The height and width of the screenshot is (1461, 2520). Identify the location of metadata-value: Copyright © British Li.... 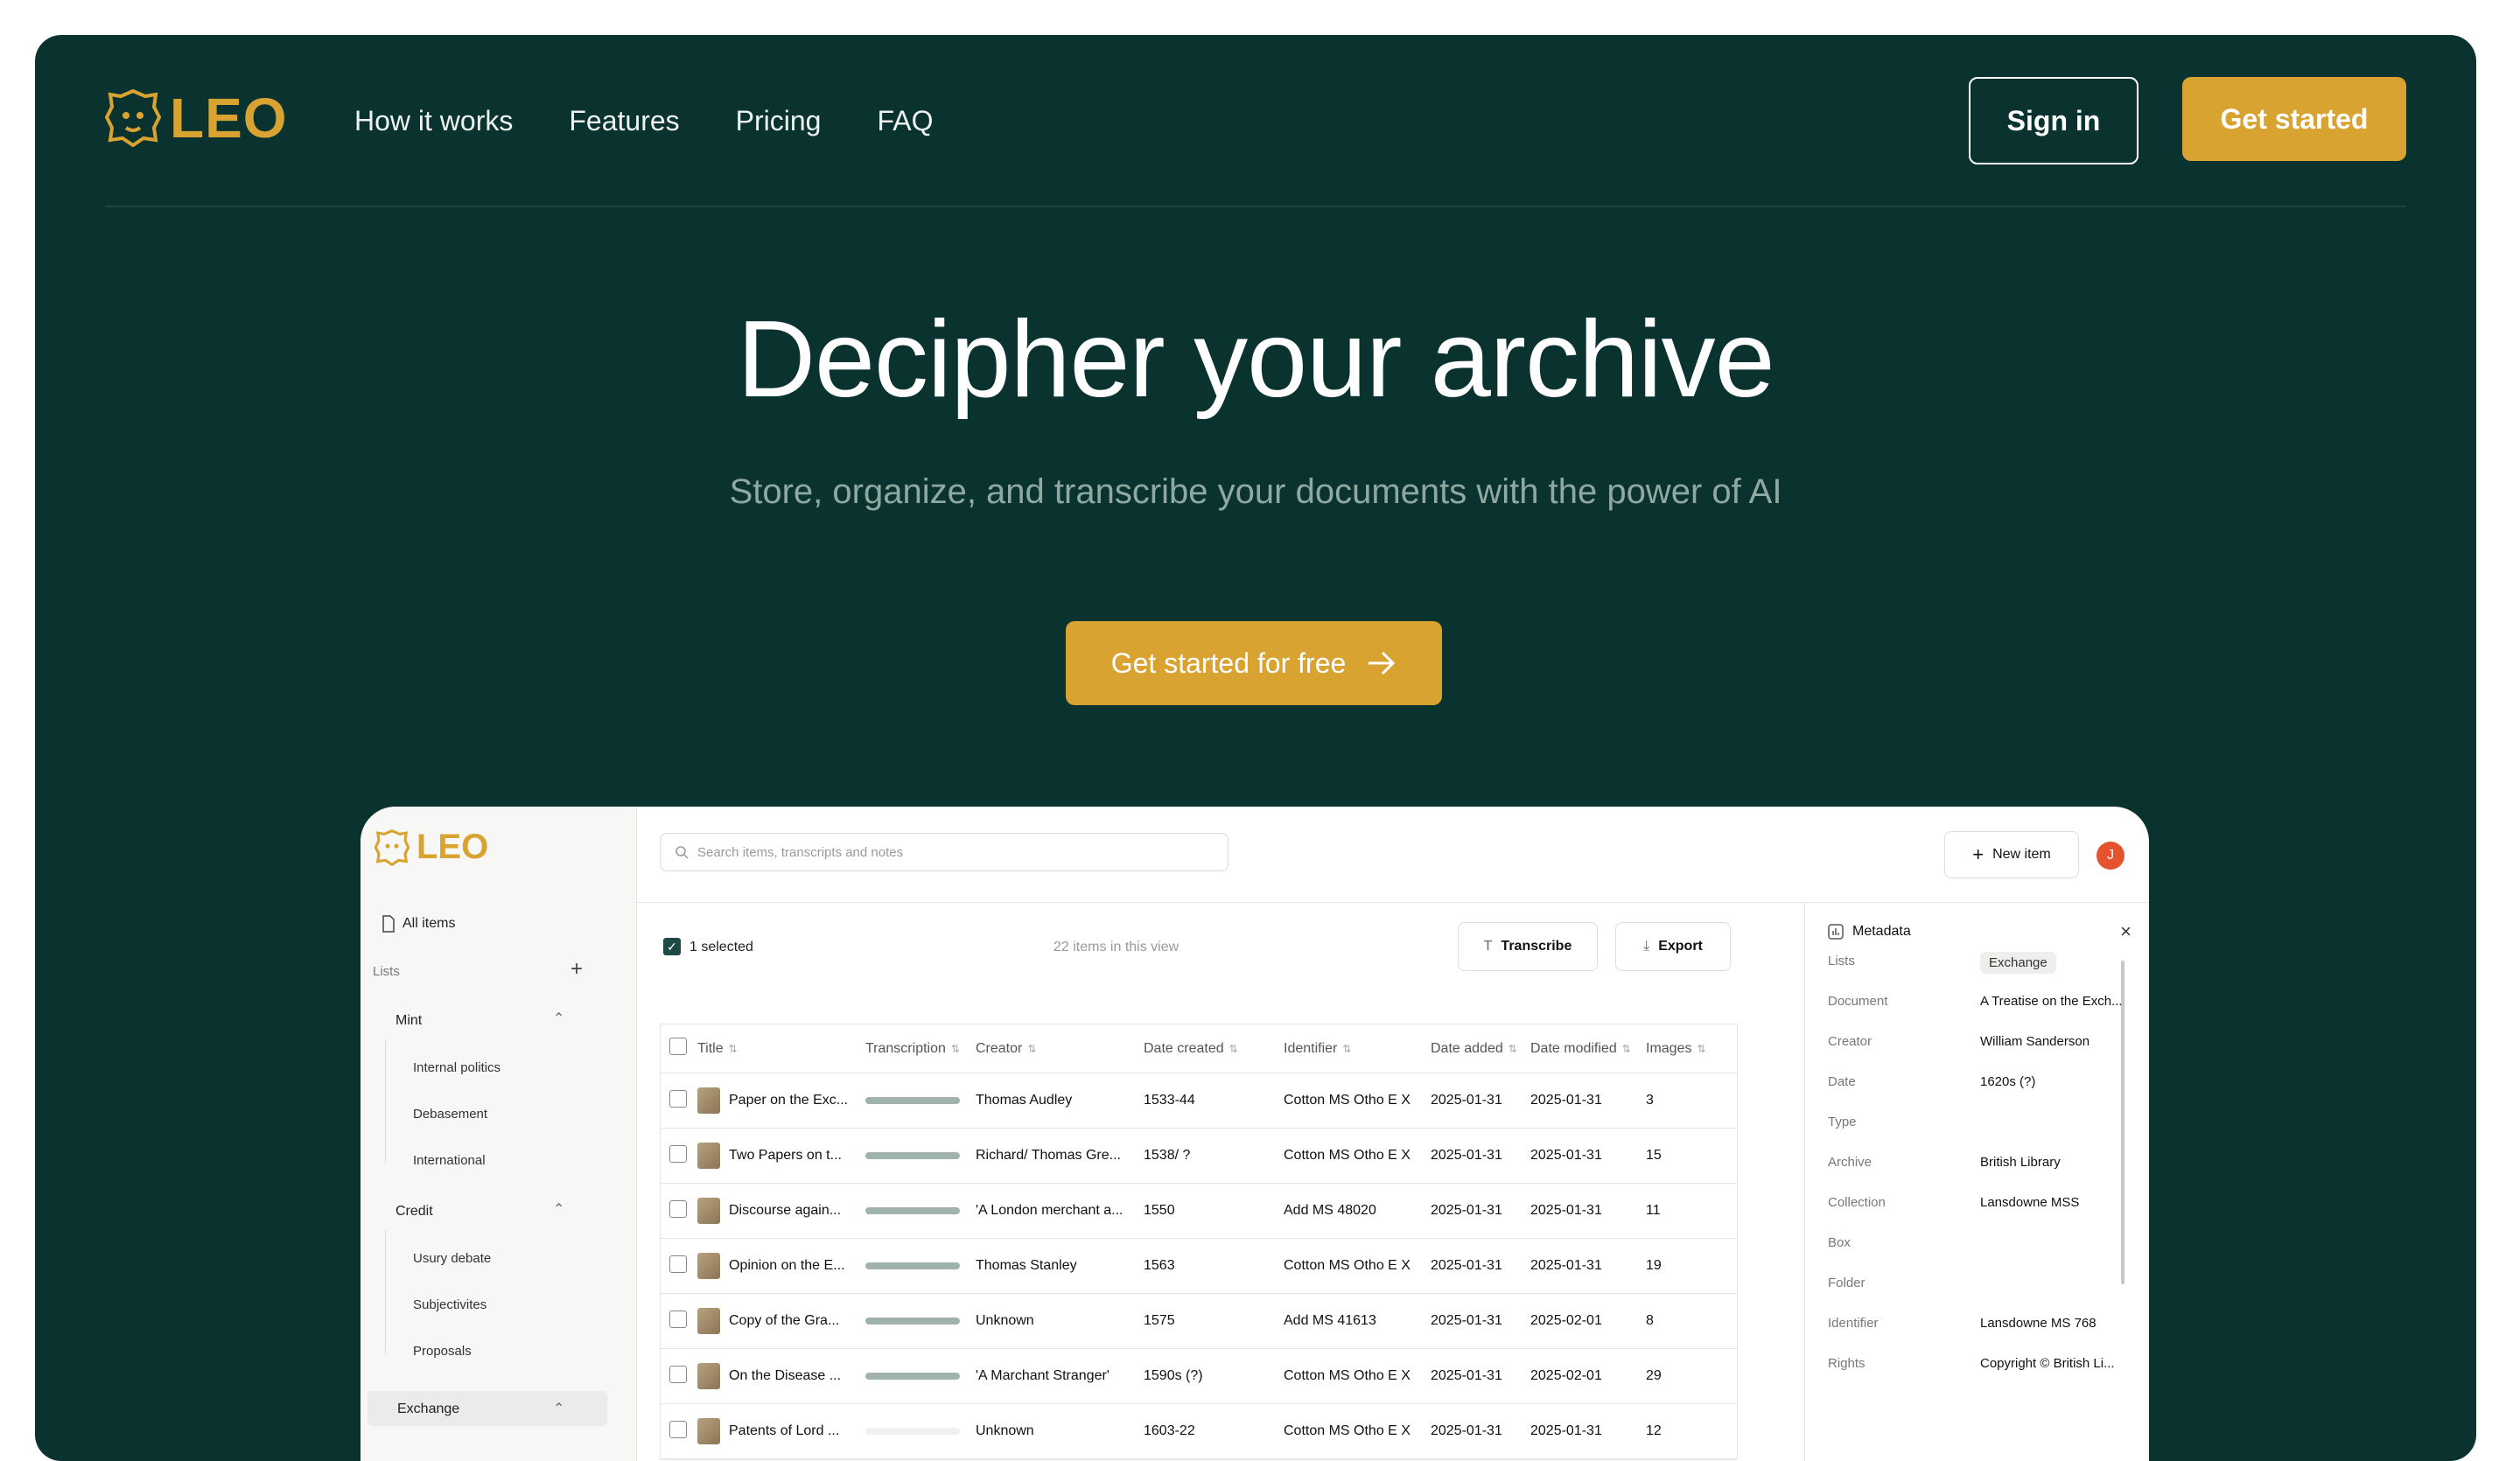
(2059, 1363).